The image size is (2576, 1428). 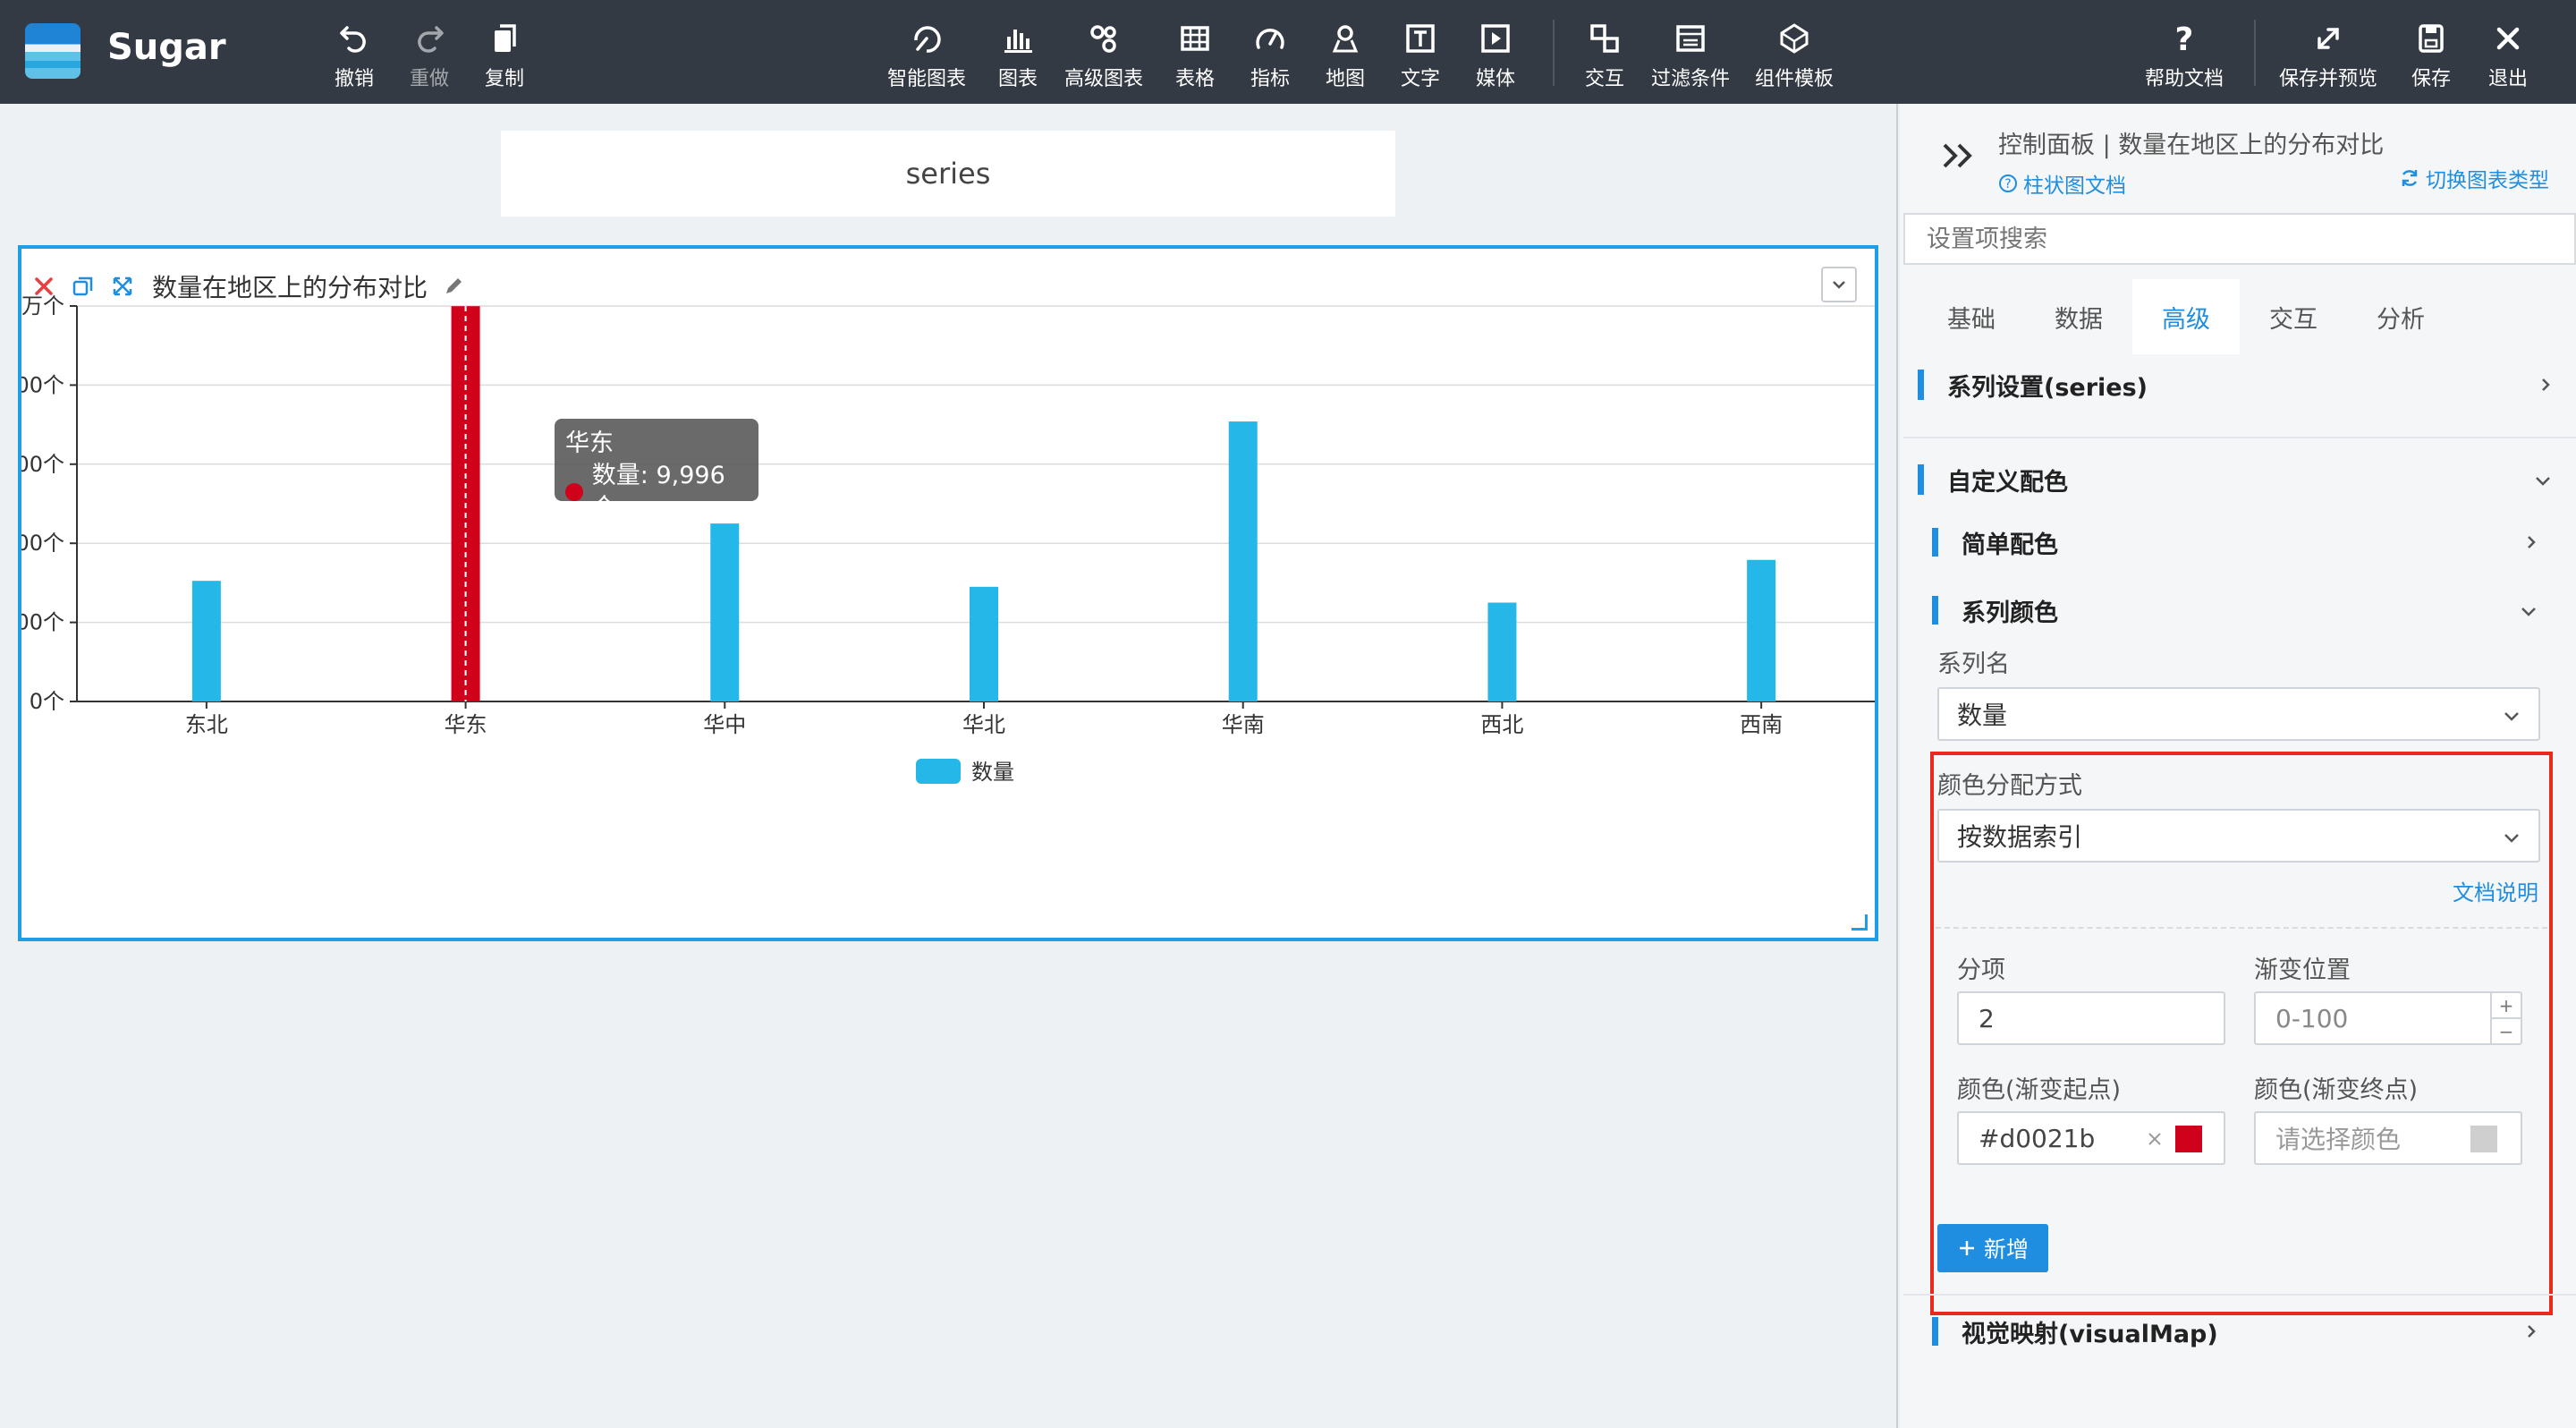 I want to click on bar-chart-icon, so click(x=1018, y=41).